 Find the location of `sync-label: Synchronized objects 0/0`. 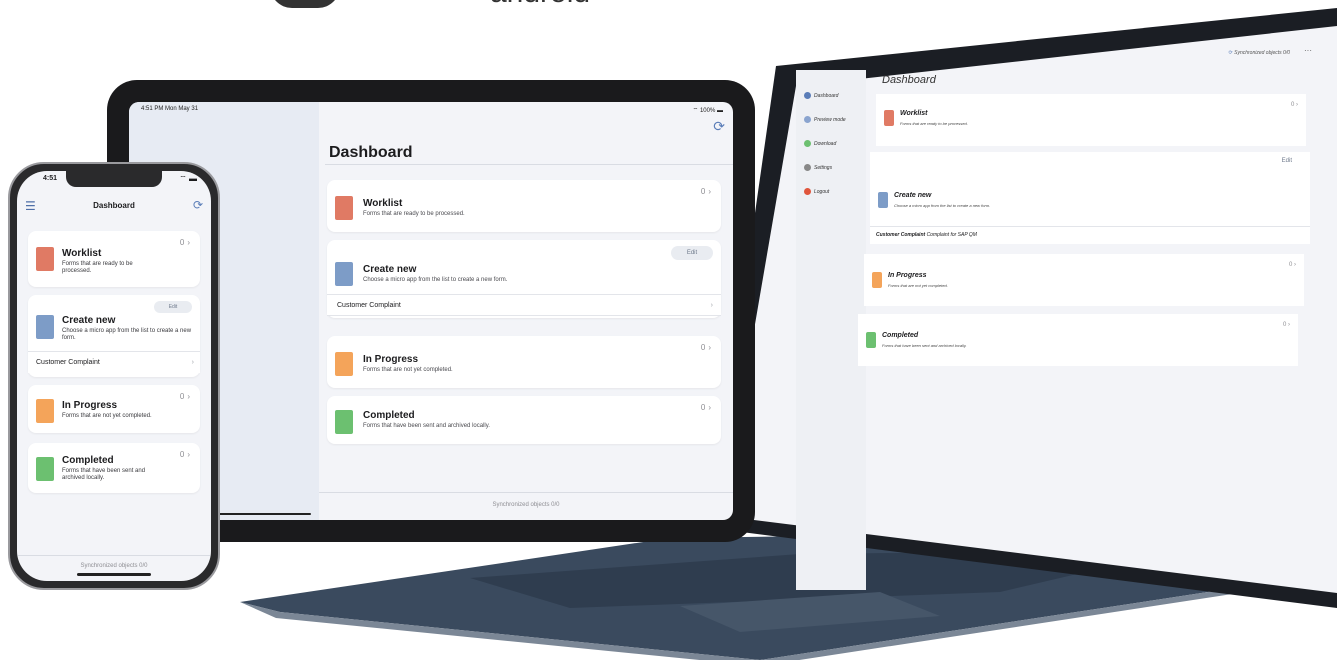

sync-label: Synchronized objects 0/0 is located at coordinates (1262, 53).